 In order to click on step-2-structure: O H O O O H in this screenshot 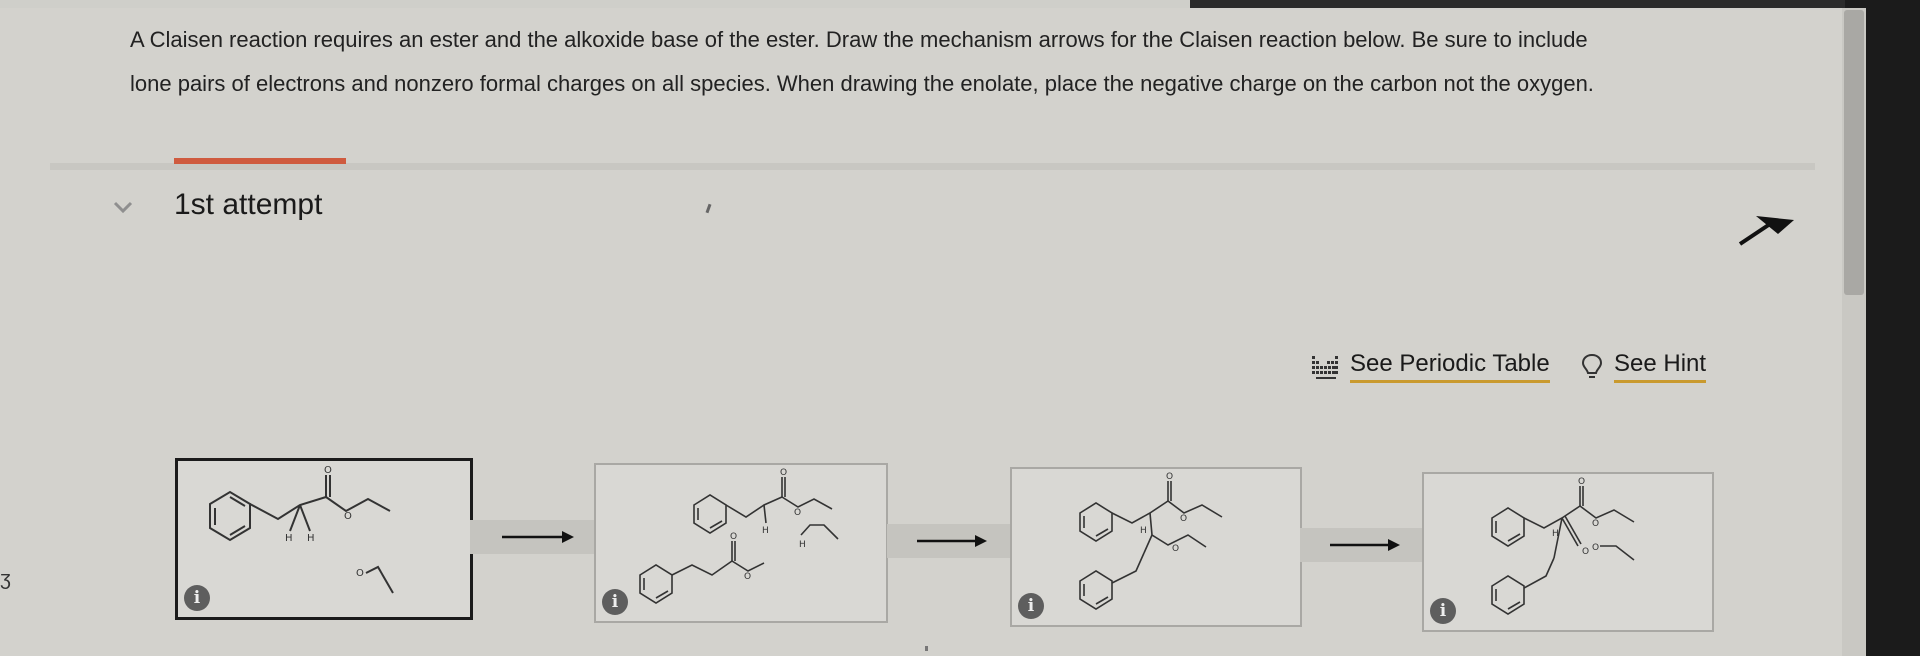, I will do `click(739, 536)`.